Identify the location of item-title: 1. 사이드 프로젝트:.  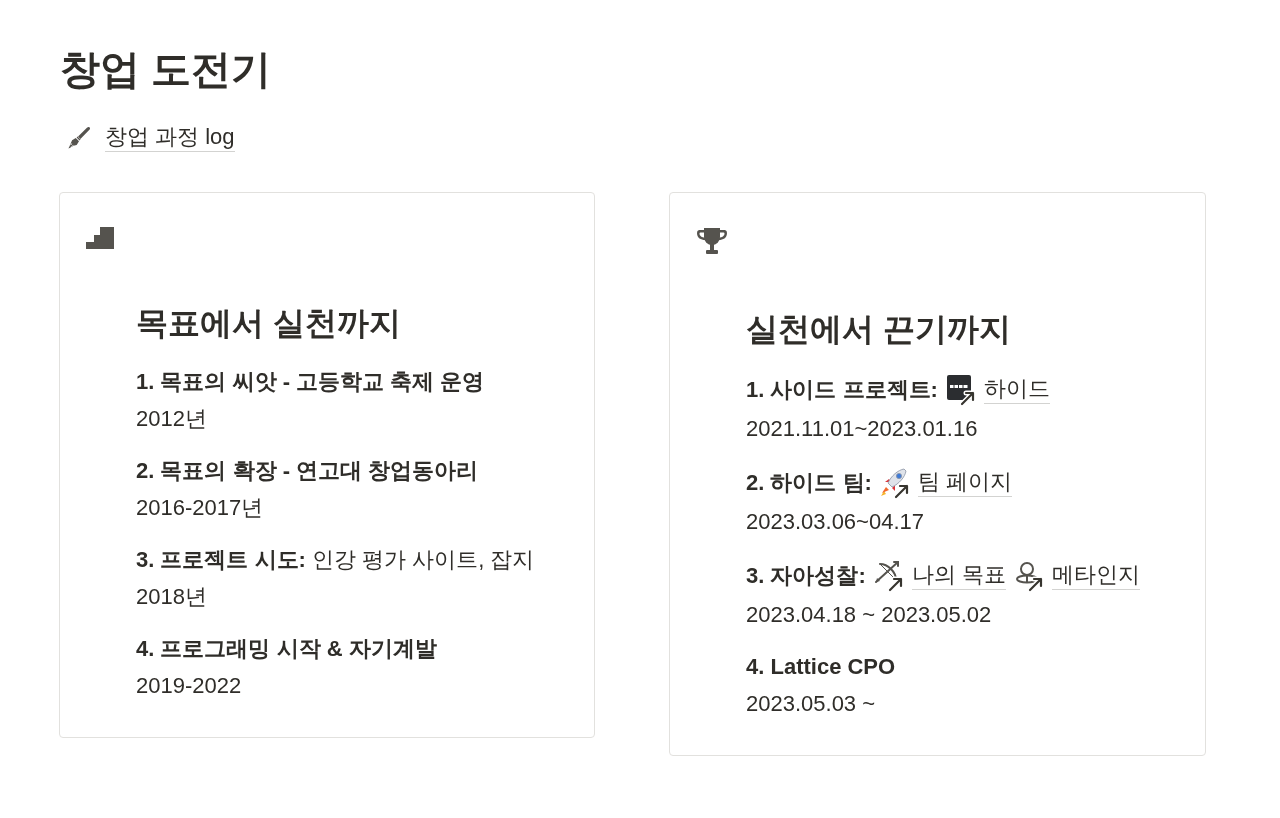
(842, 390).